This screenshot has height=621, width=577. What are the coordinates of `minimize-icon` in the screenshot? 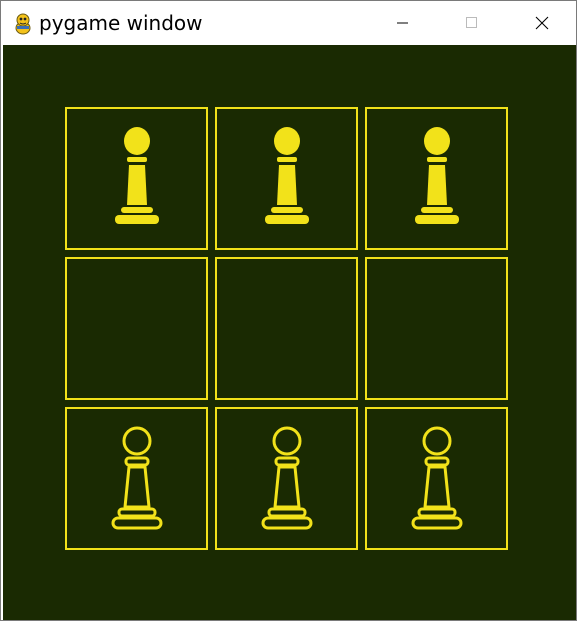 It's located at (402, 23).